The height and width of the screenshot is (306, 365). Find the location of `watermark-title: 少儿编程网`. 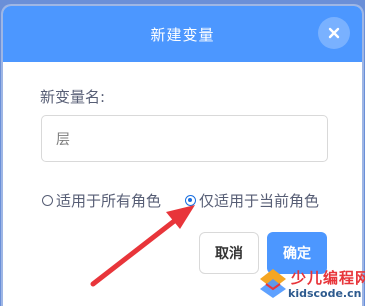

watermark-title: 少儿编程网 is located at coordinates (328, 278).